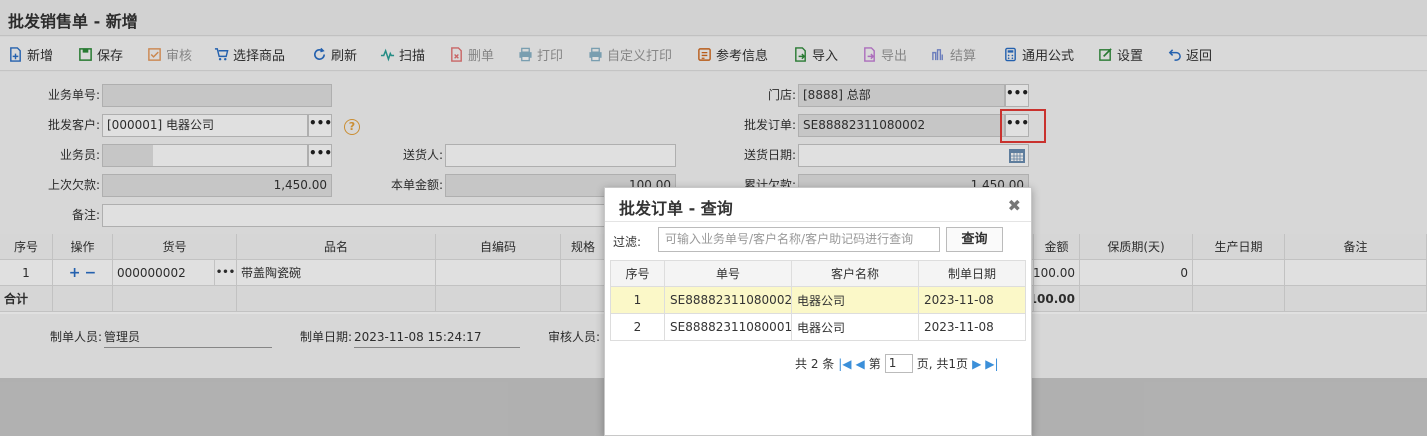  What do you see at coordinates (637, 327) in the screenshot?
I see `order-seq: 2` at bounding box center [637, 327].